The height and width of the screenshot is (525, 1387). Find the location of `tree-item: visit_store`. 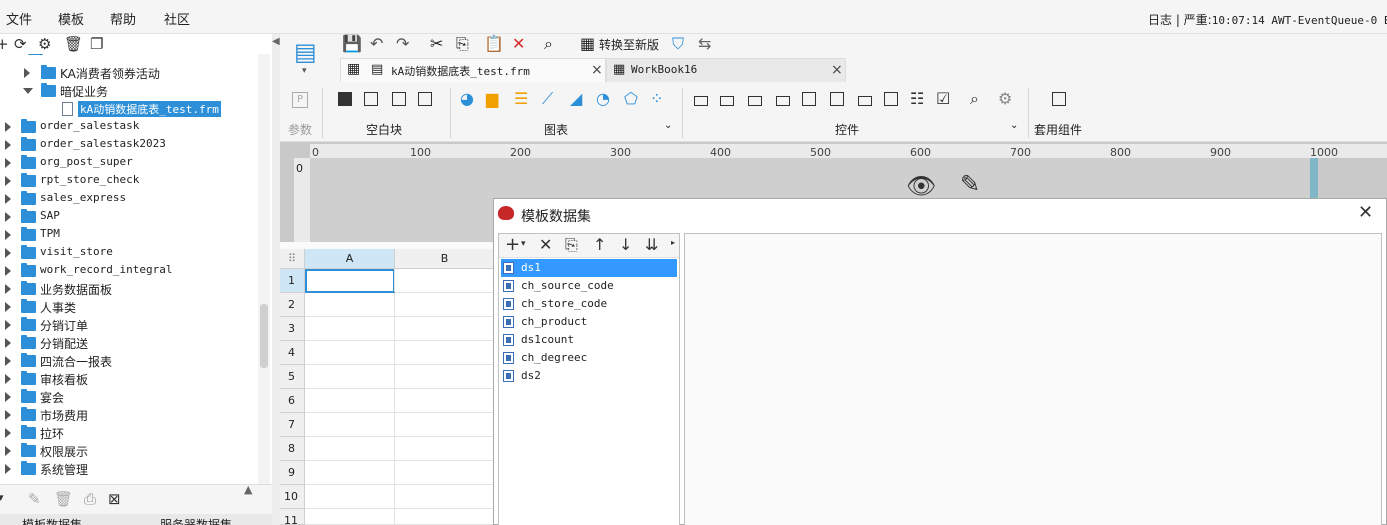

tree-item: visit_store is located at coordinates (129, 253).